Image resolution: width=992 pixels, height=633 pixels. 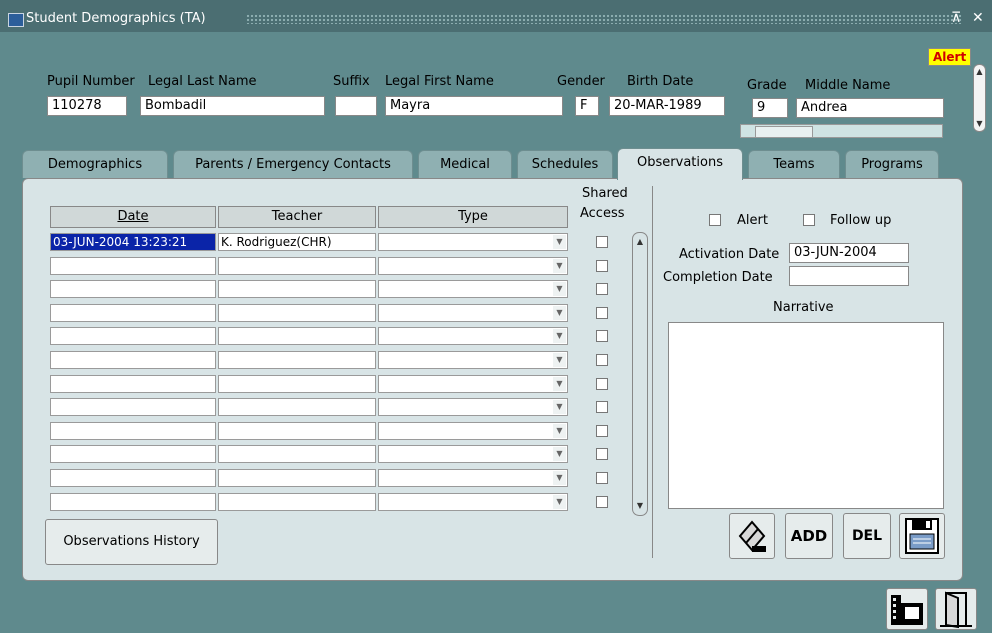 What do you see at coordinates (770, 108) in the screenshot?
I see `grade-field: 9` at bounding box center [770, 108].